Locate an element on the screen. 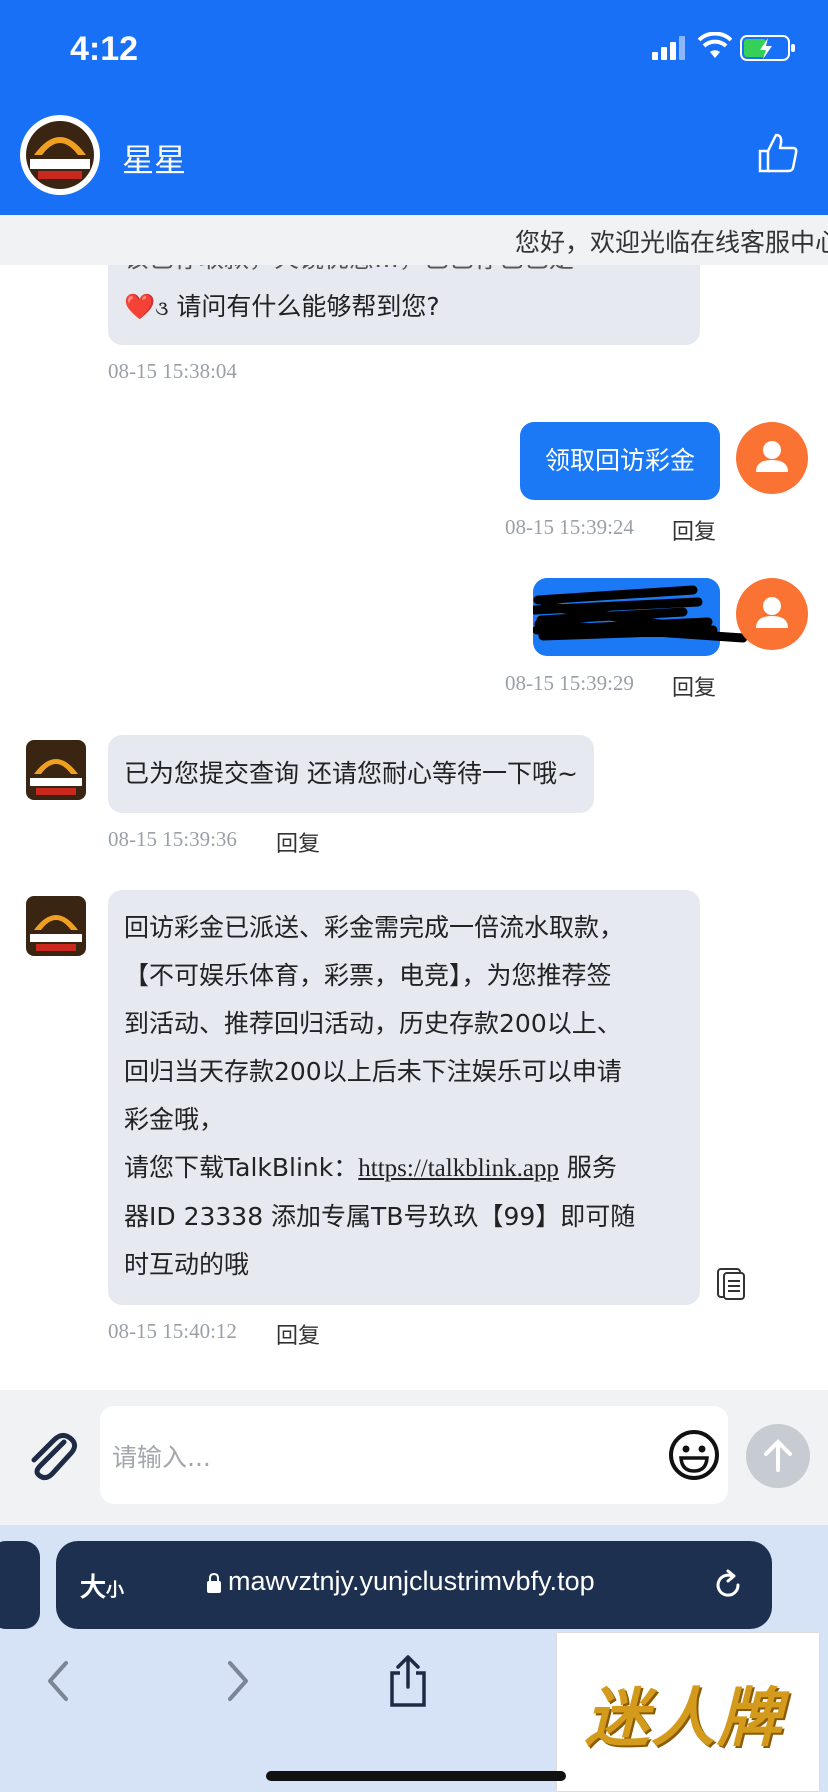 Image resolution: width=828 pixels, height=1792 pixels. back-icon is located at coordinates (59, 1681).